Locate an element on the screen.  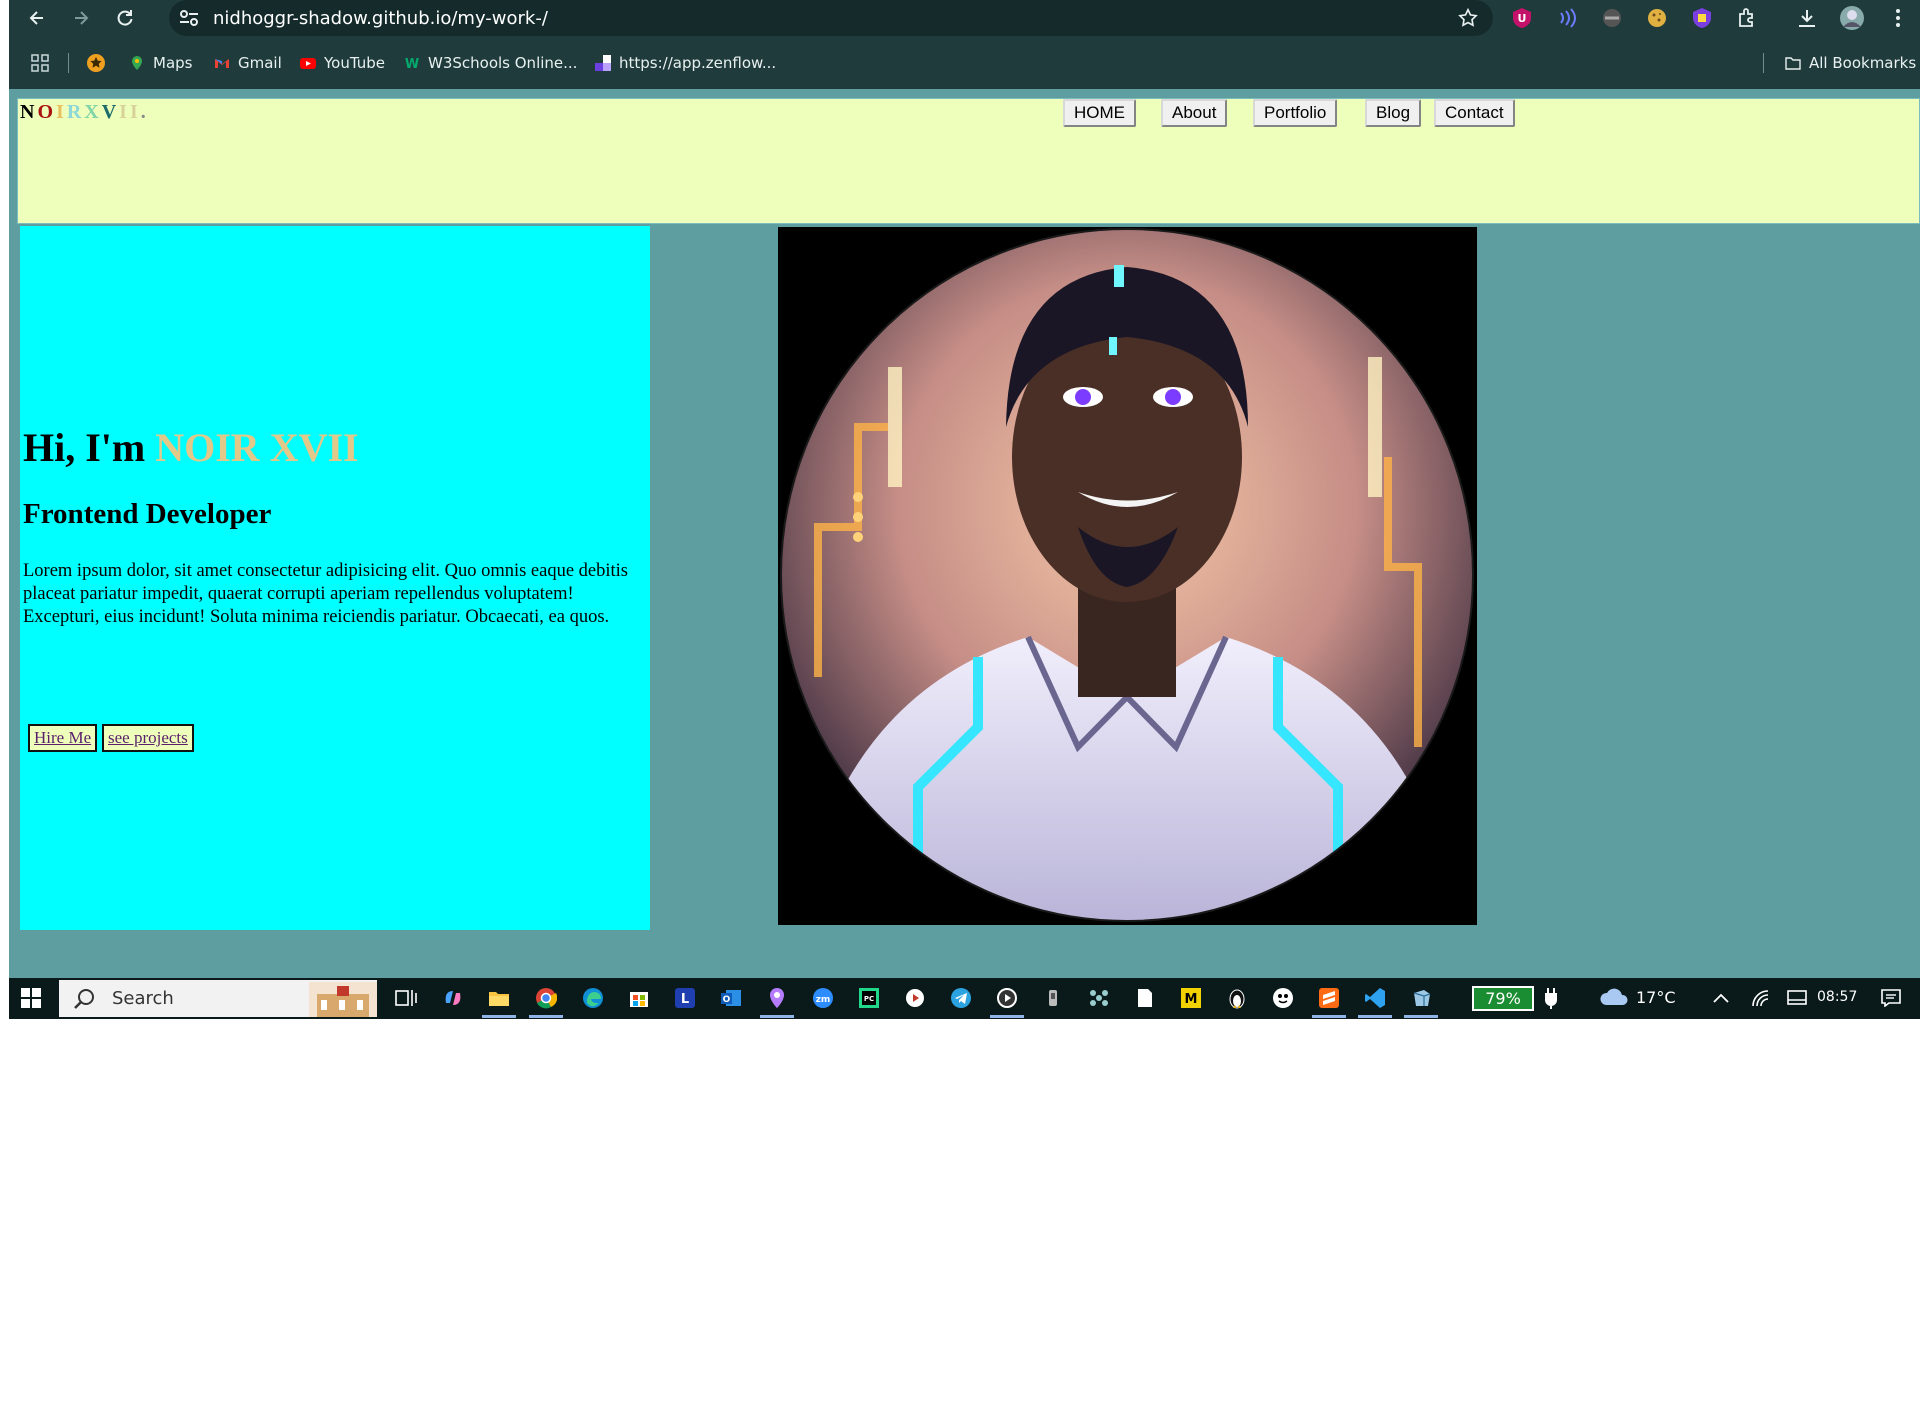
linux-penguin-icon is located at coordinates (1237, 998).